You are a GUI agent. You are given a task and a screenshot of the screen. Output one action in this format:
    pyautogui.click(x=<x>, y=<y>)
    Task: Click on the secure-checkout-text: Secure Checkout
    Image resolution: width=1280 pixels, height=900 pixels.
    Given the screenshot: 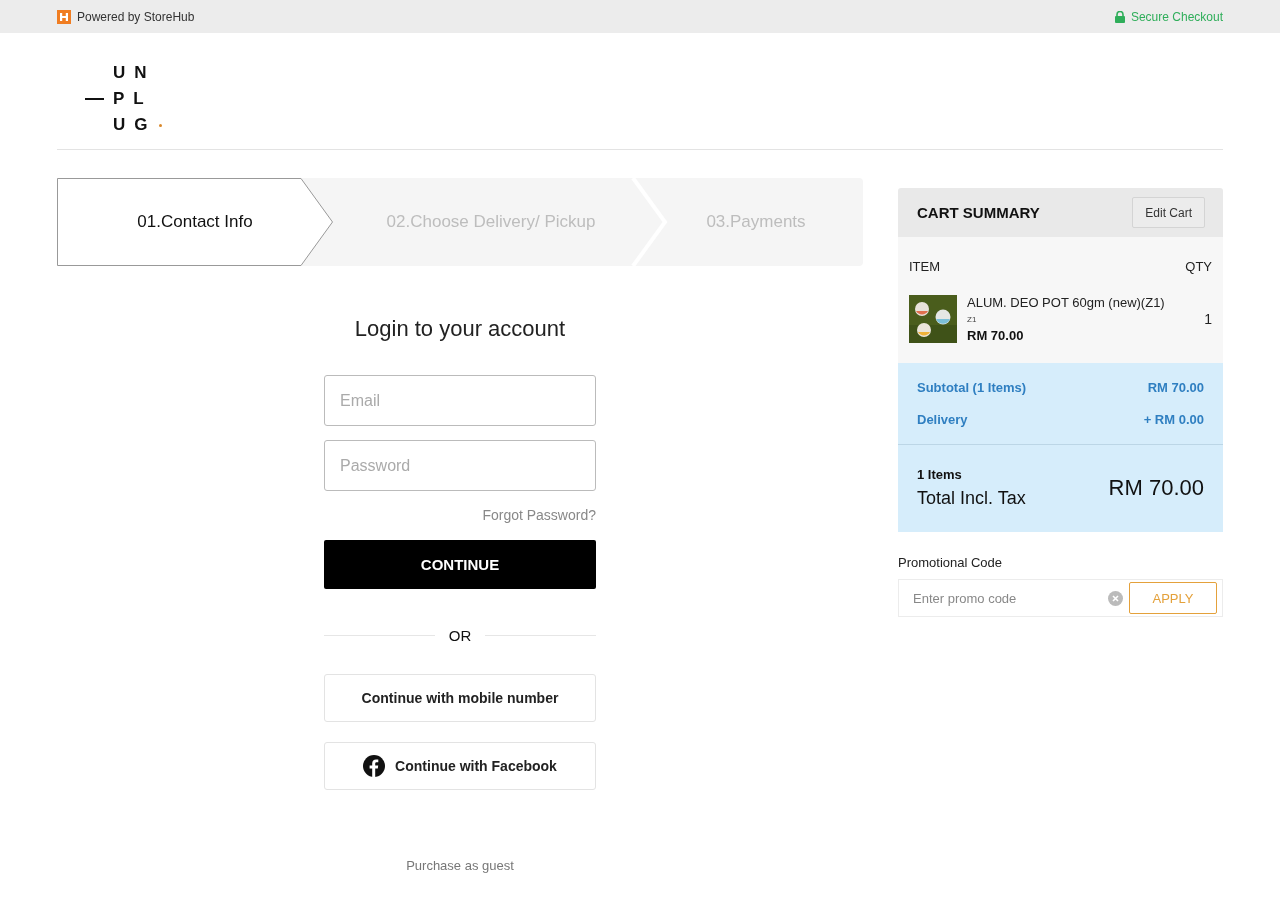 What is the action you would take?
    pyautogui.click(x=1176, y=16)
    